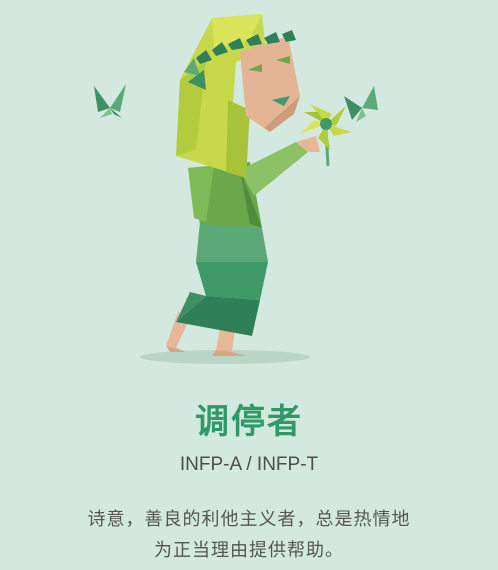  I want to click on personality-title: 调停者, so click(249, 422).